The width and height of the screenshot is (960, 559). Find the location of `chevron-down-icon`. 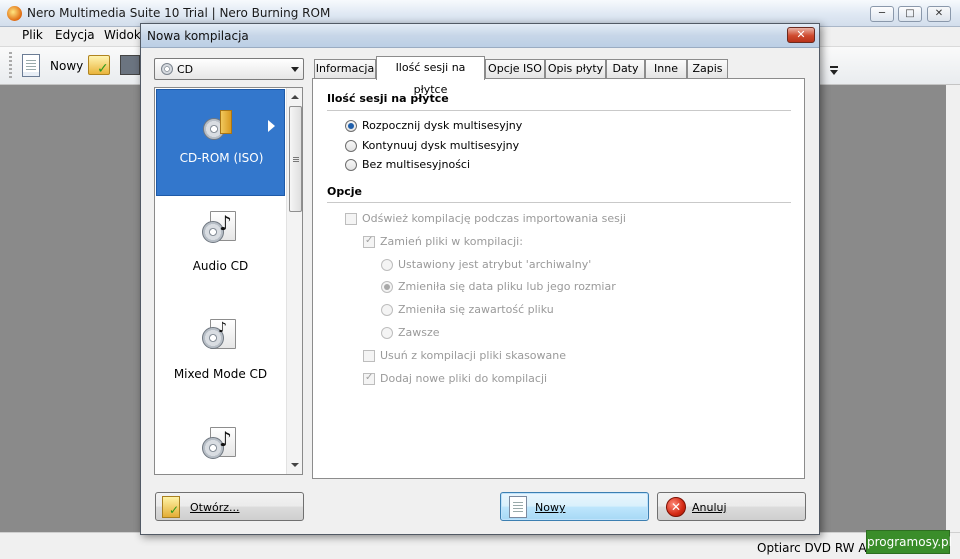

chevron-down-icon is located at coordinates (295, 69).